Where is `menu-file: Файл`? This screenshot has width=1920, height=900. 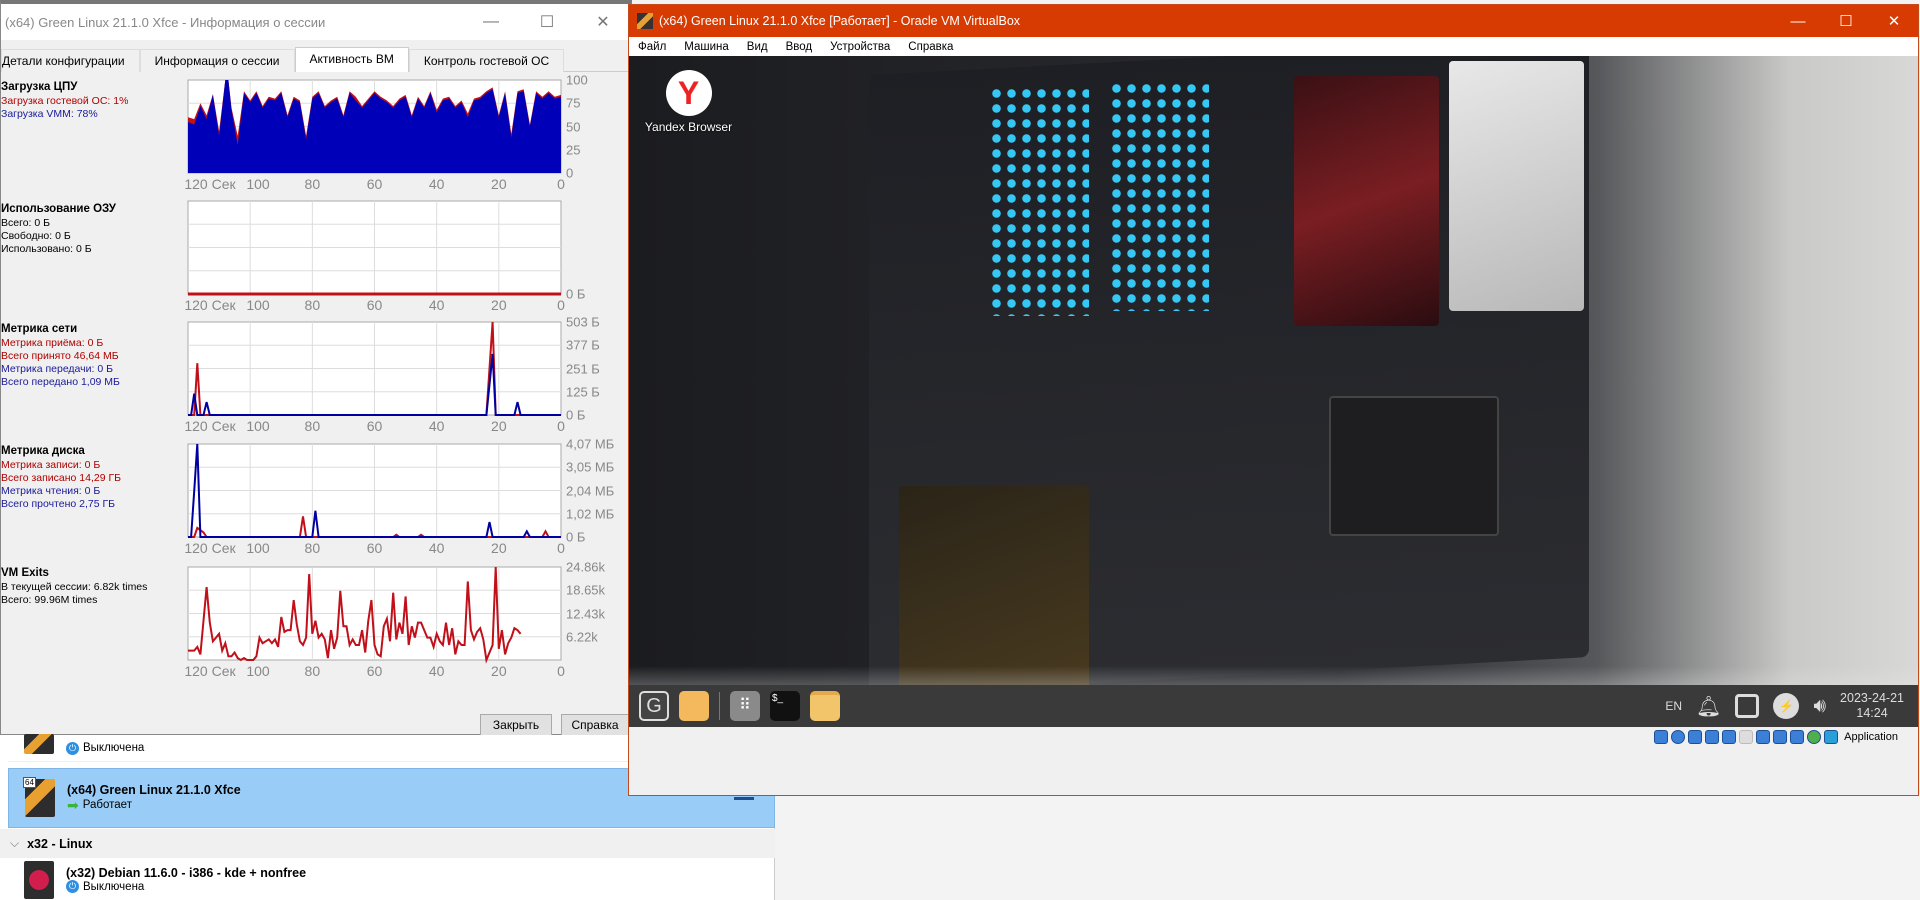
menu-file: Файл is located at coordinates (652, 47).